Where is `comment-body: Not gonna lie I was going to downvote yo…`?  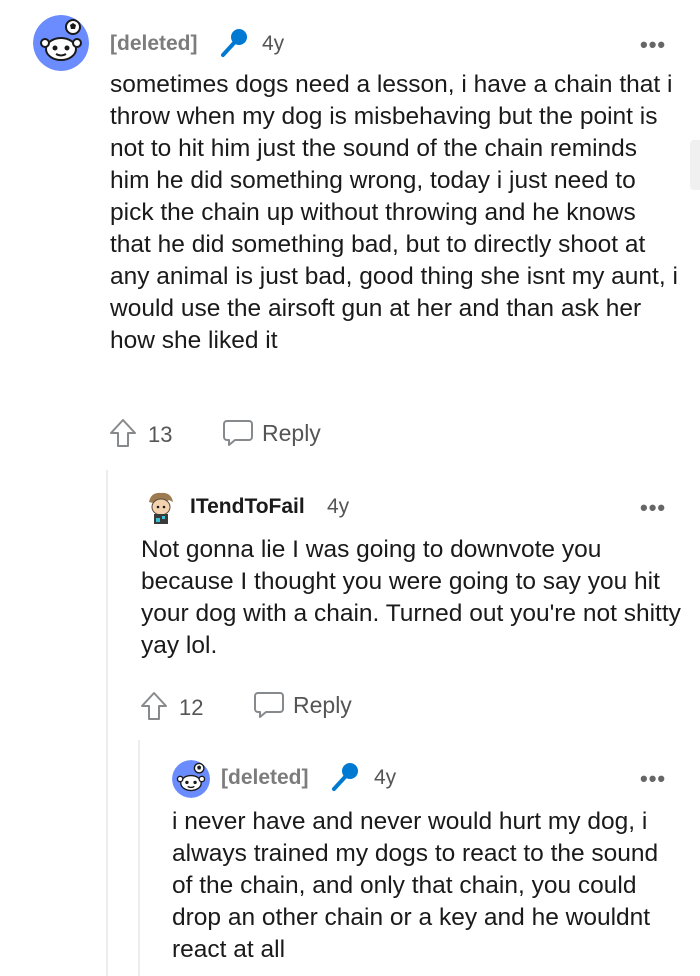
comment-body: Not gonna lie I was going to downvote yo… is located at coordinates (411, 597).